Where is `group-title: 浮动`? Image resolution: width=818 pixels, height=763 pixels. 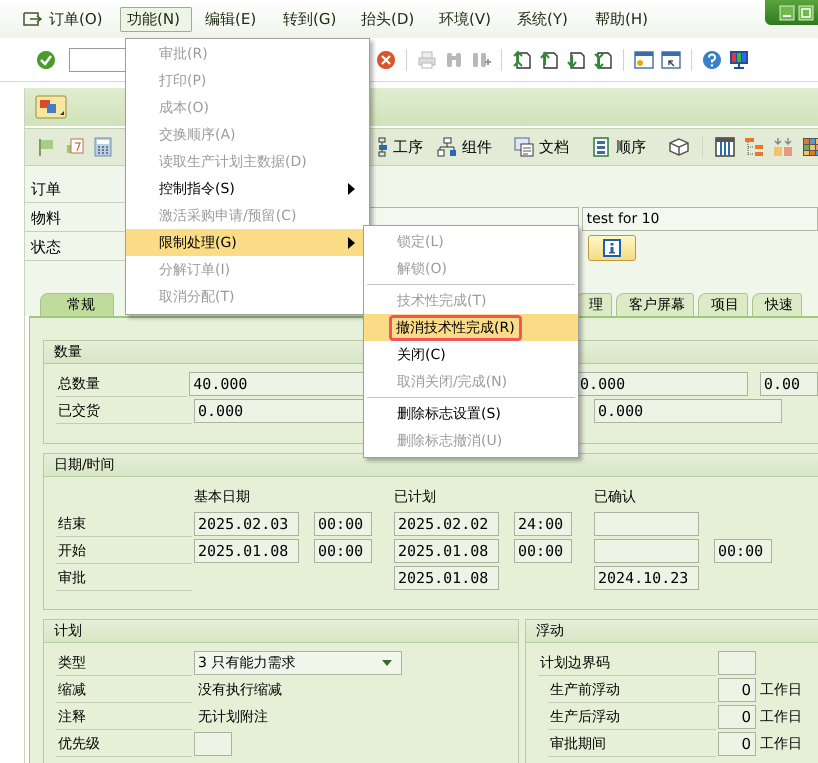 group-title: 浮动 is located at coordinates (672, 631).